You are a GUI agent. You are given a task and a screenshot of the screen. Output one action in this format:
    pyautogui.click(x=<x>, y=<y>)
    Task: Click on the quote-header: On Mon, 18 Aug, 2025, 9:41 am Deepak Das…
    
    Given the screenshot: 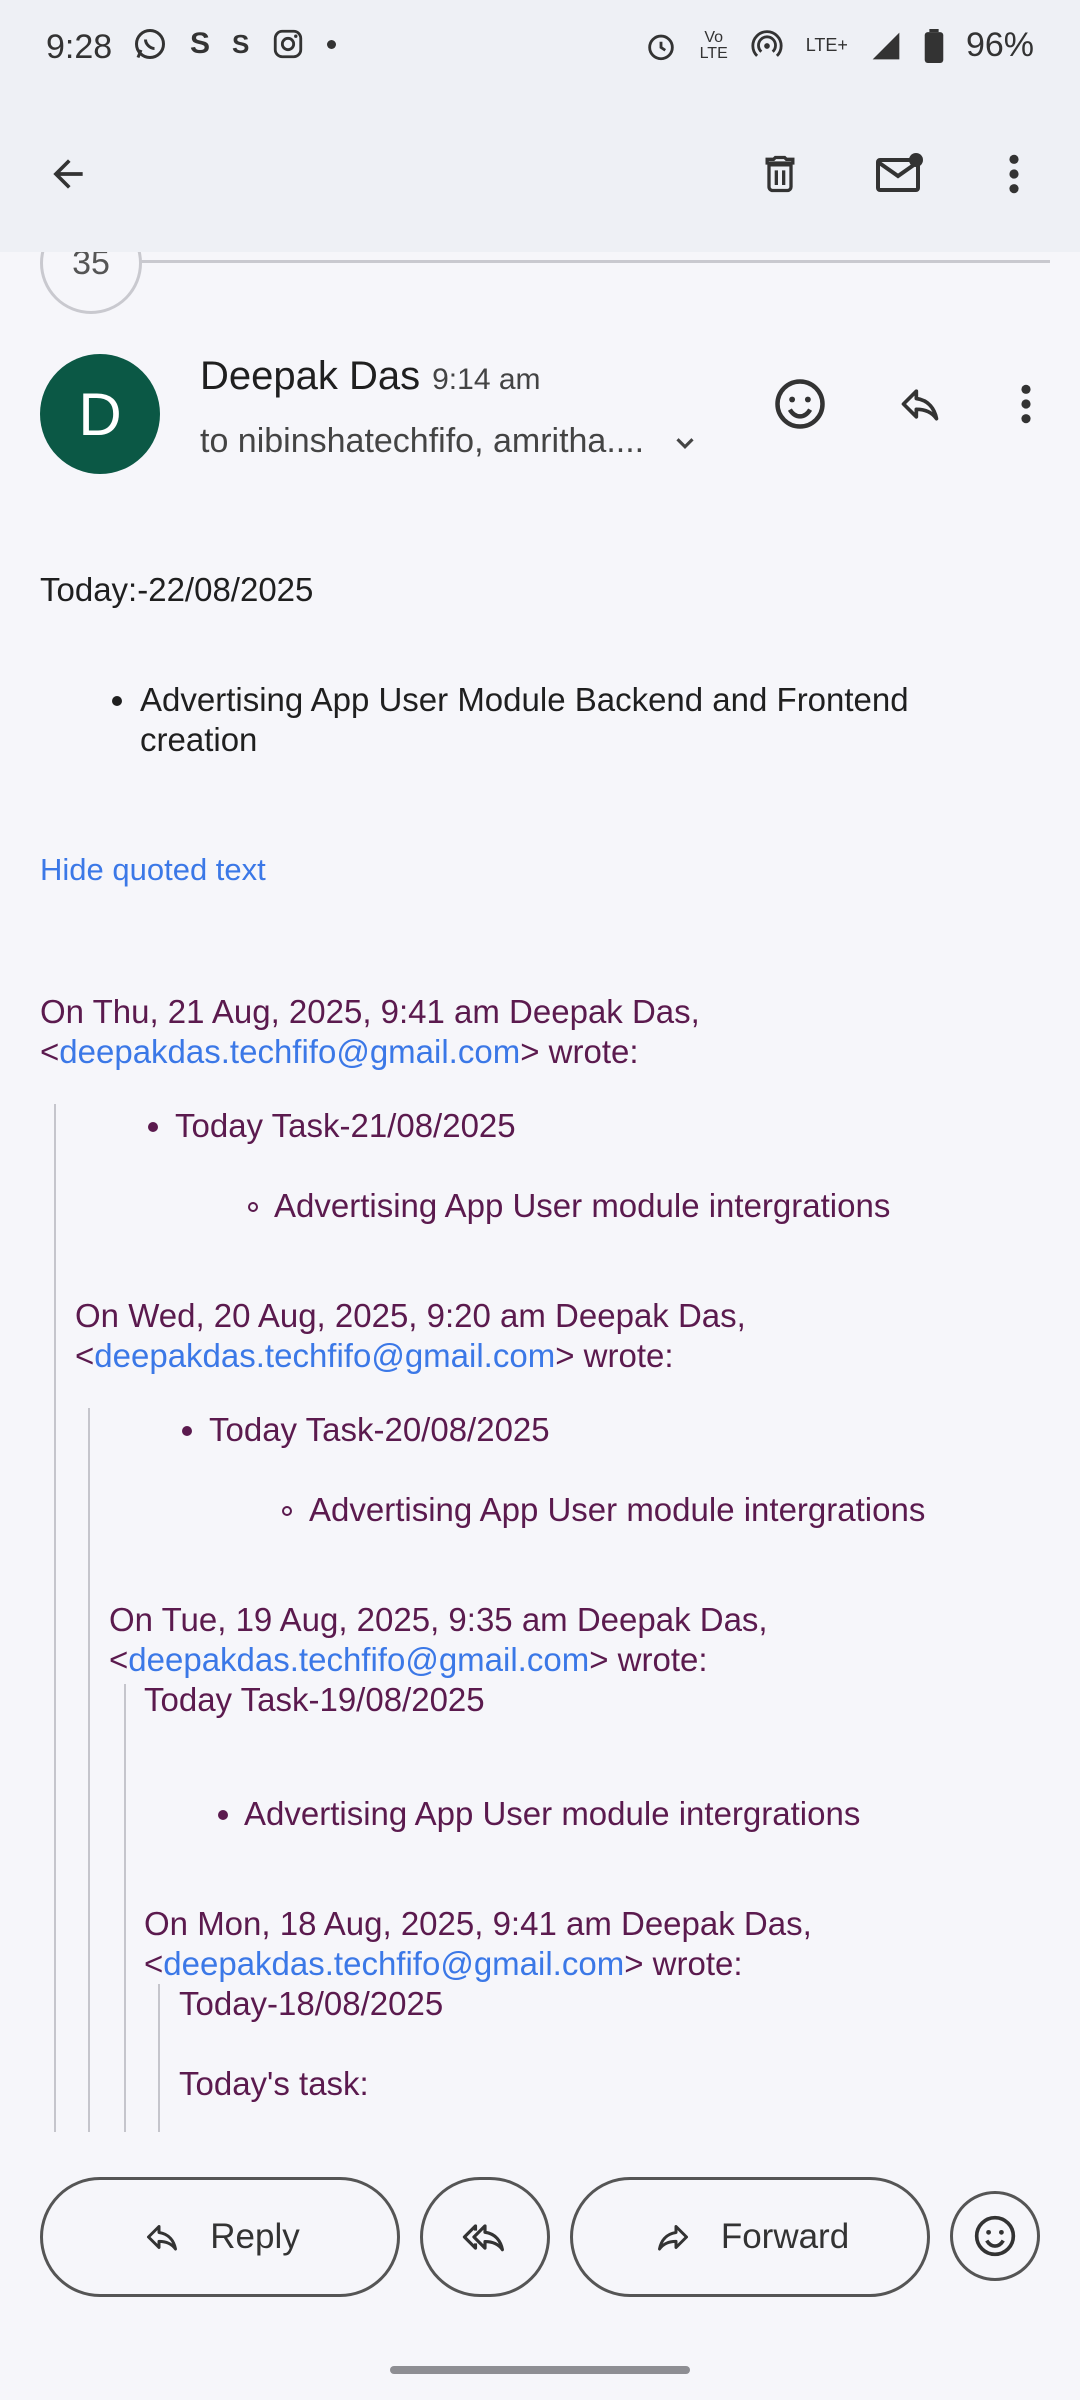 What is the action you would take?
    pyautogui.click(x=478, y=1923)
    